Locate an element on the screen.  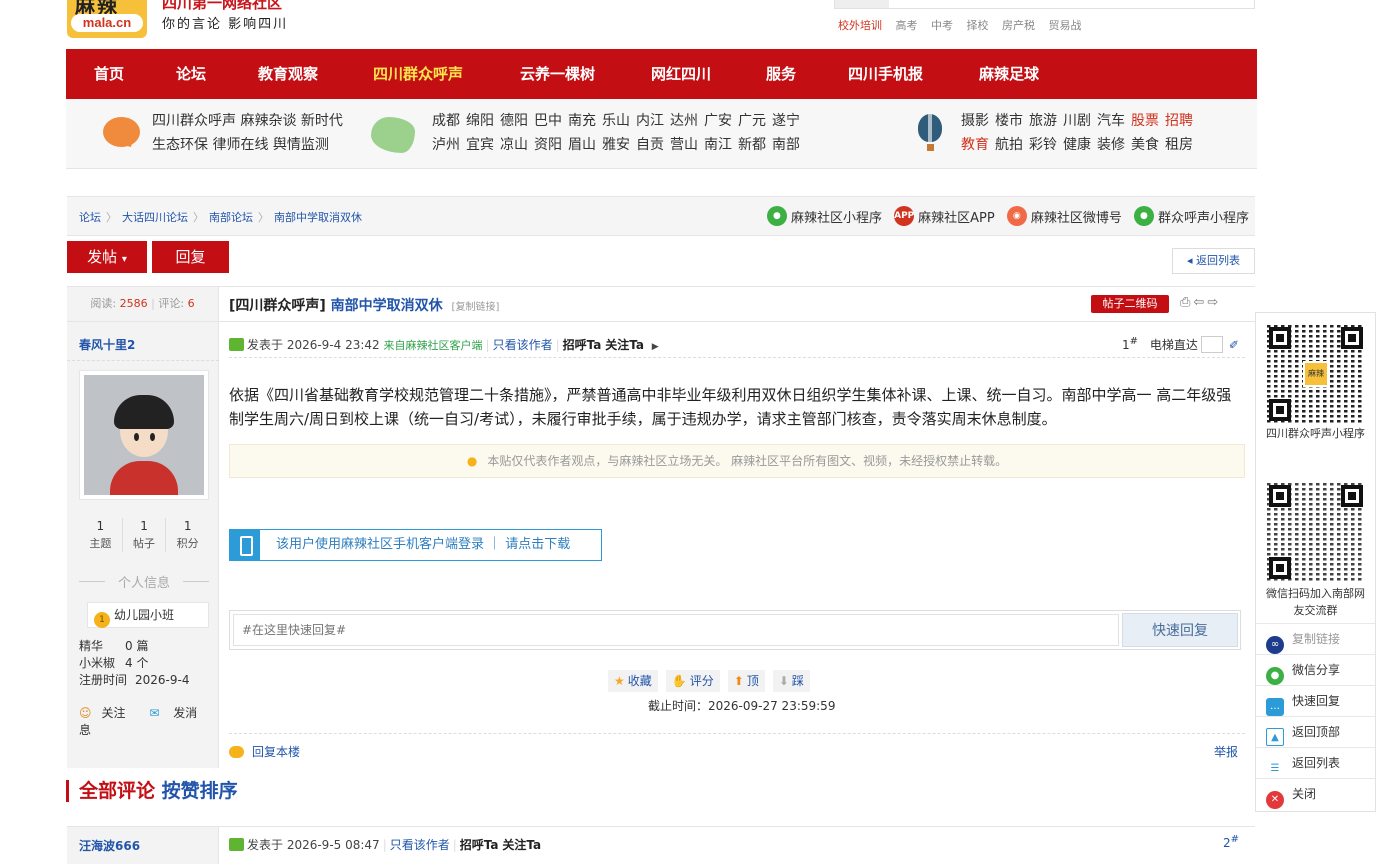
life-link: 美食 is located at coordinates (1145, 145).